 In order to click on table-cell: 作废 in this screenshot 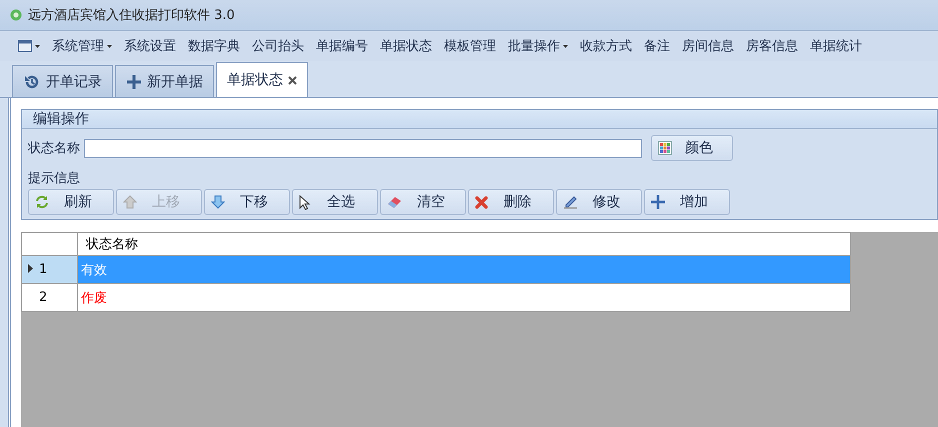, I will do `click(464, 298)`.